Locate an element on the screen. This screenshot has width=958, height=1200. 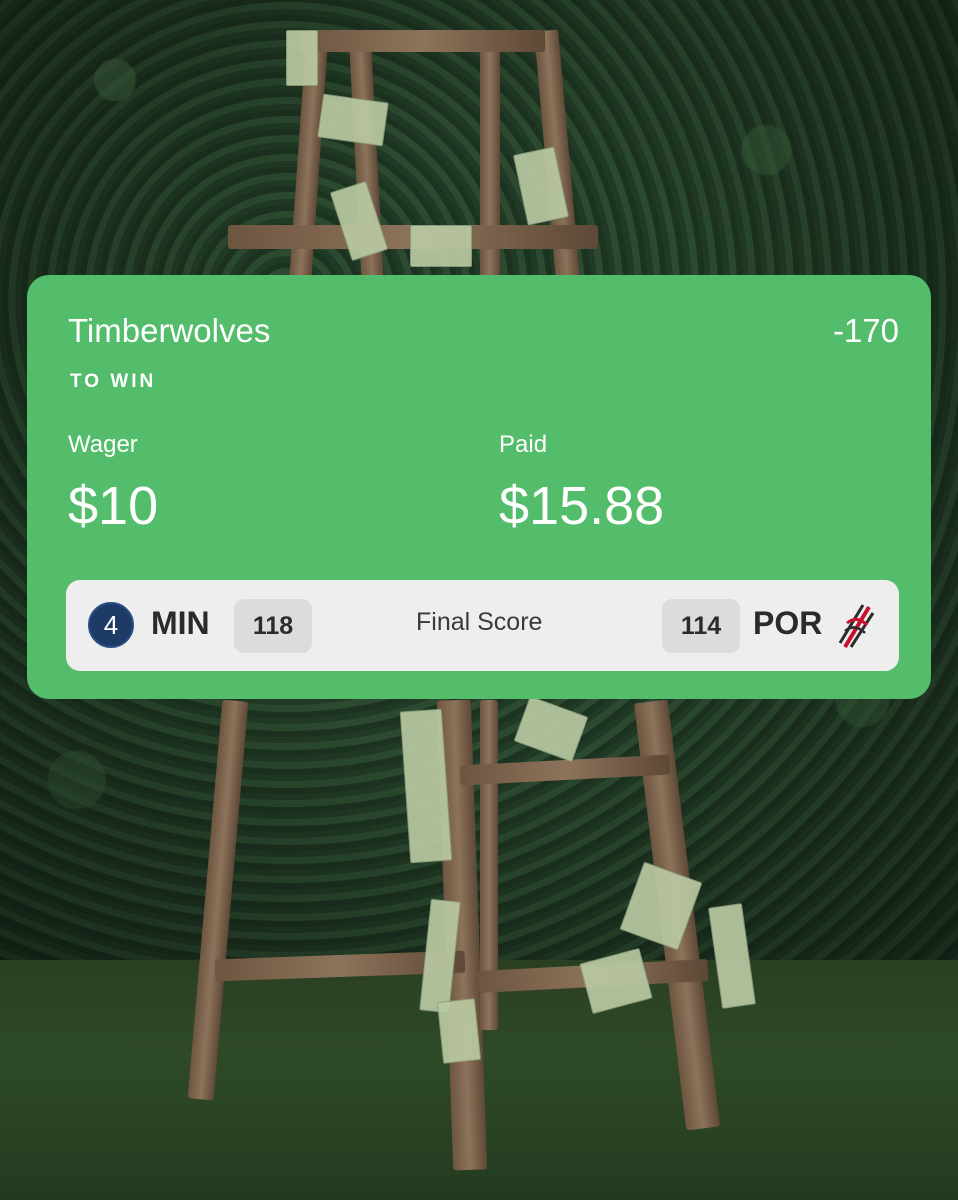
final-score-bar: 4 MIN 118 Final Score 114 POR is located at coordinates (482, 625).